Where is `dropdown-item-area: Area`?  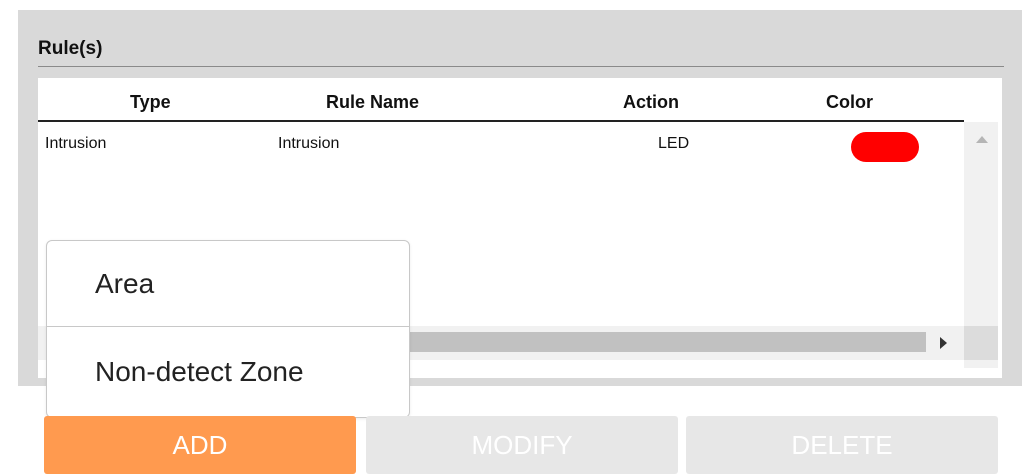
dropdown-item-area: Area is located at coordinates (228, 284).